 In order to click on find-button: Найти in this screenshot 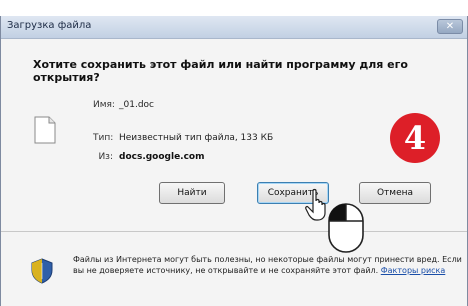, I will do `click(192, 193)`.